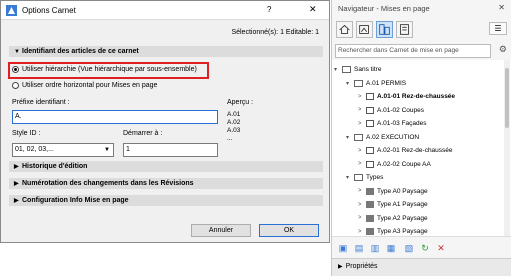  I want to click on tree-item: ▾ Types, so click(364, 177).